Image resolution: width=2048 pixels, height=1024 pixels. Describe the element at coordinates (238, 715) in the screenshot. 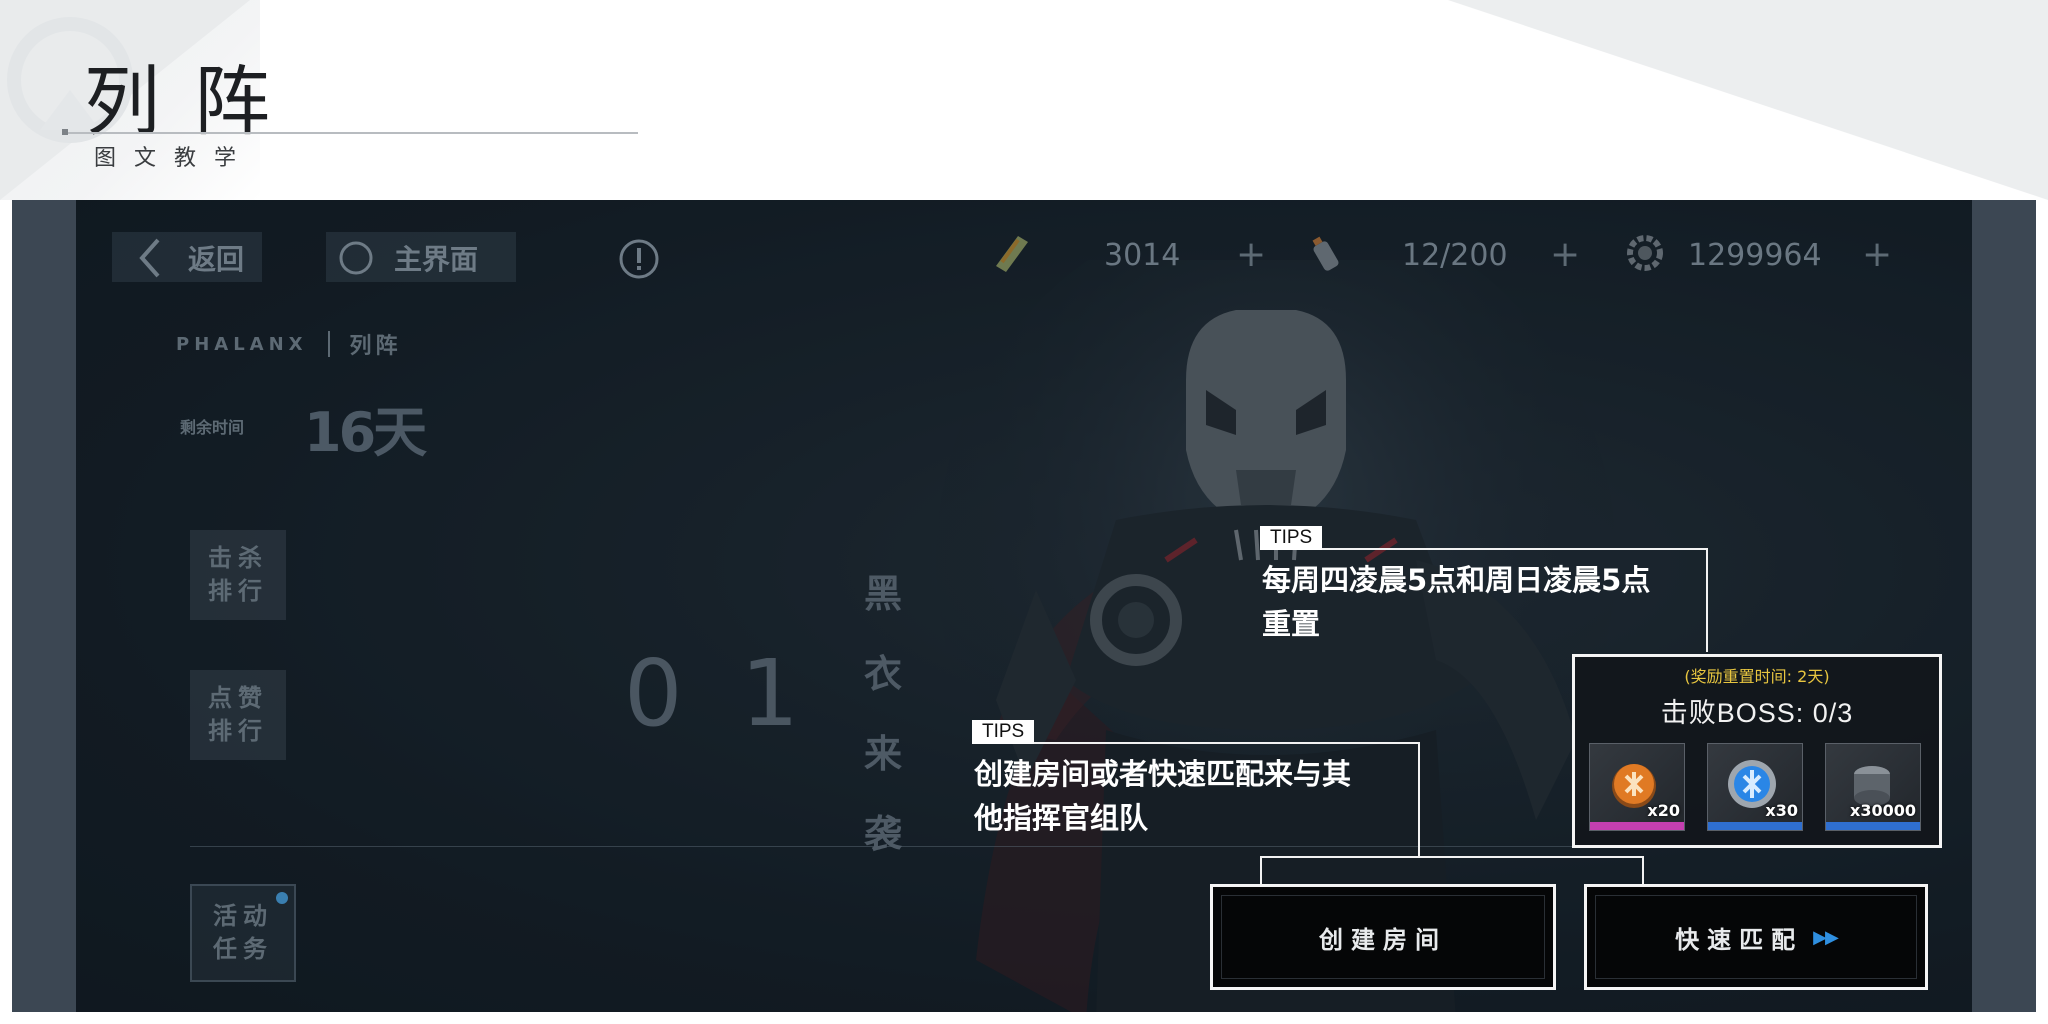

I see `like-ranking-button: 点赞 排行` at that location.